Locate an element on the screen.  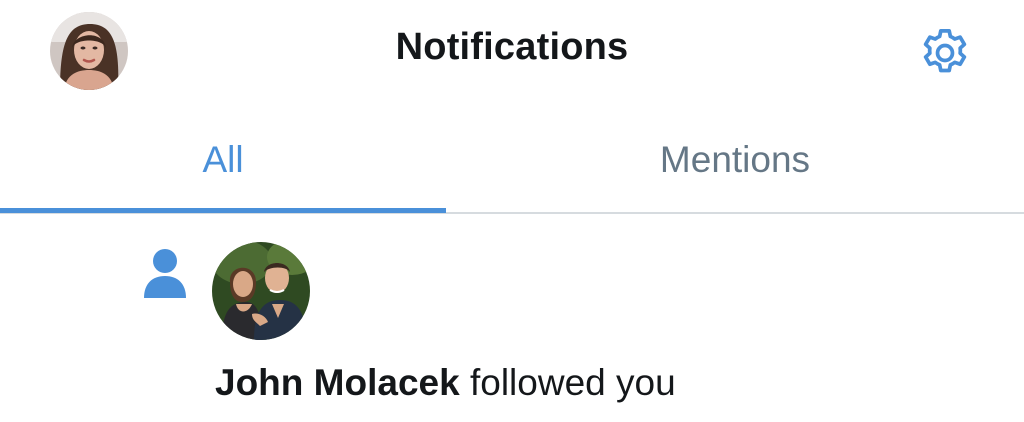
notification-action: followed you is located at coordinates (567, 382).